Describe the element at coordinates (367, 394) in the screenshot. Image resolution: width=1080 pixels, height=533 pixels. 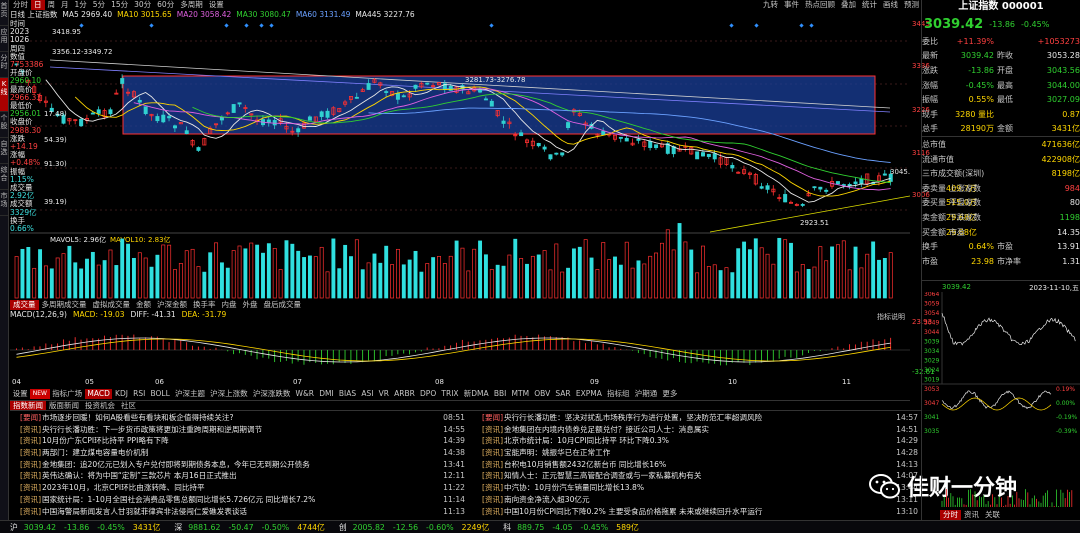
I see `indicator-tab: ASI` at that location.